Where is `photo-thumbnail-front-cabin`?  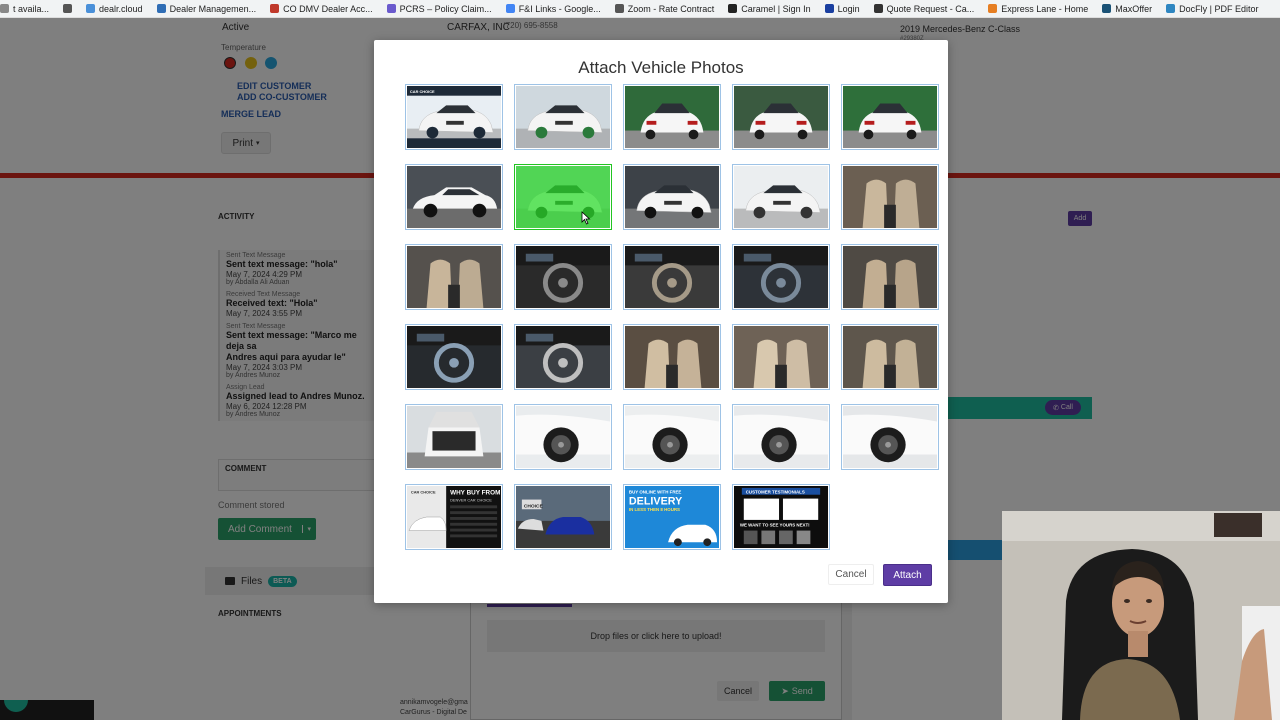
photo-thumbnail-front-cabin is located at coordinates (890, 277).